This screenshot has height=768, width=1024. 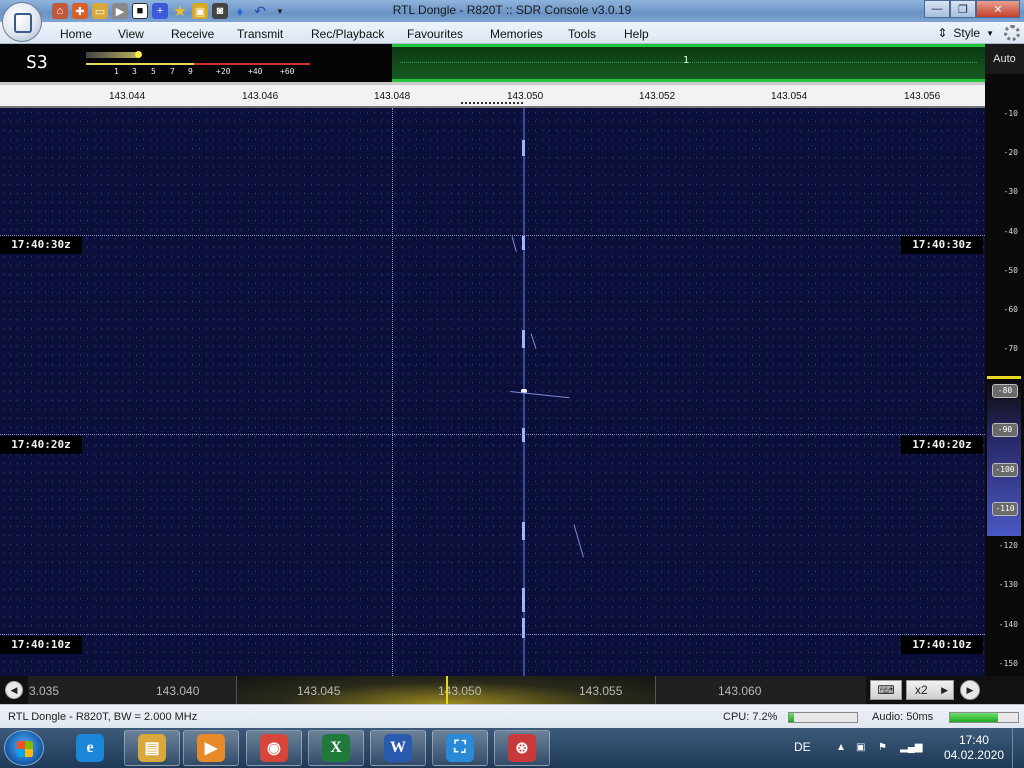 I want to click on clock: 17:40 04.02.2020, so click(x=974, y=748).